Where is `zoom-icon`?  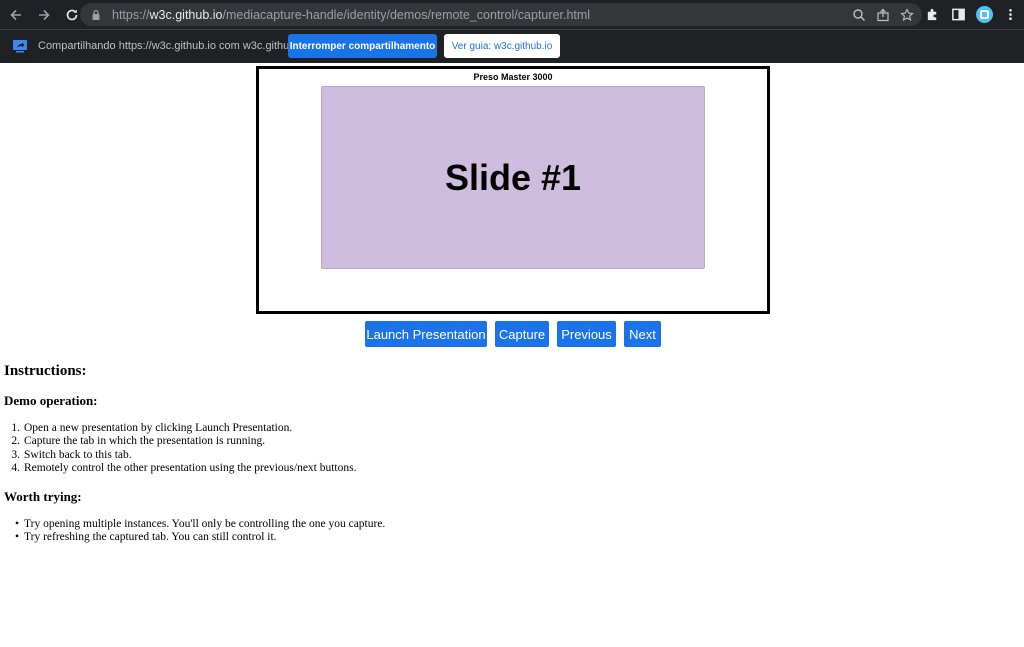
zoom-icon is located at coordinates (859, 15).